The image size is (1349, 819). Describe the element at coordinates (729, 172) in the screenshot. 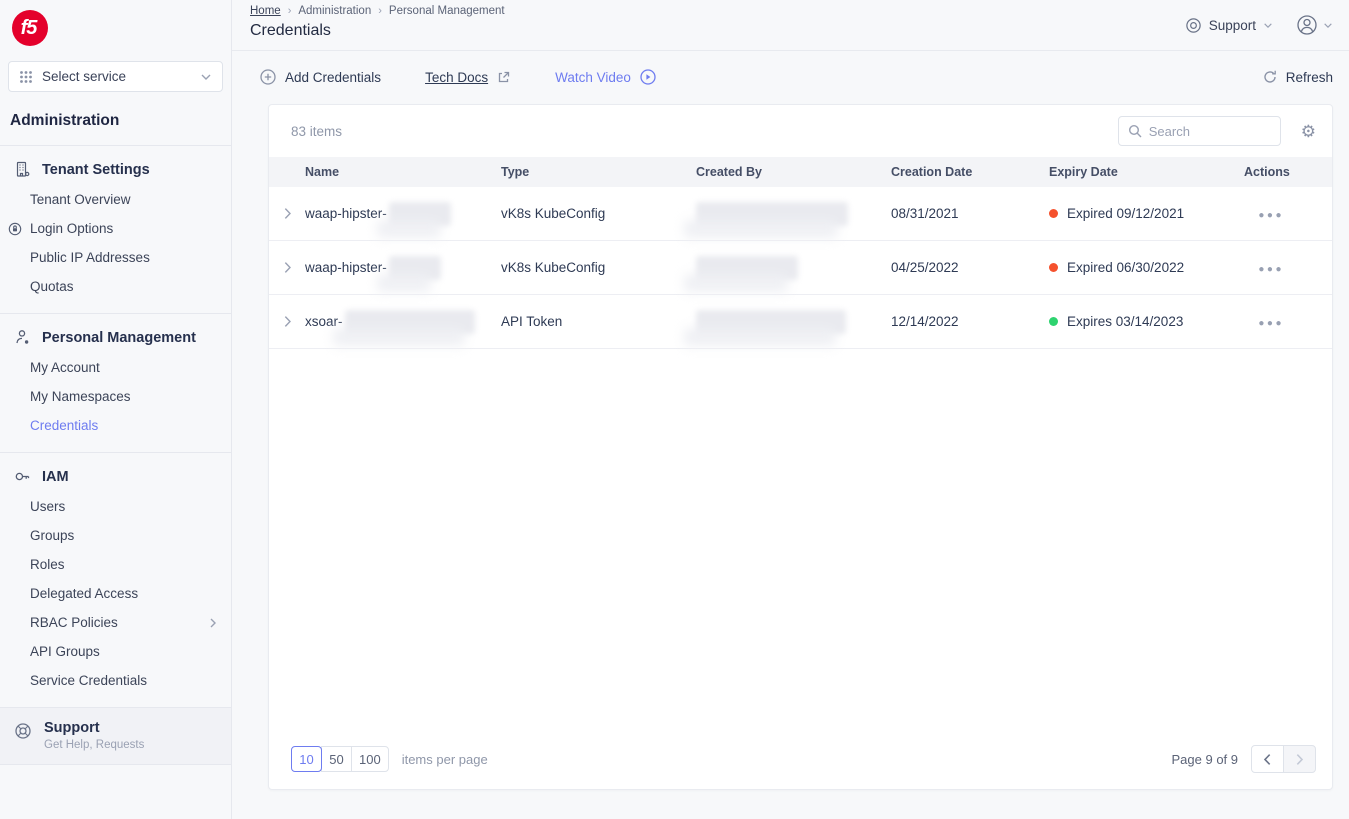

I see `column-header-created-by: Created By` at that location.